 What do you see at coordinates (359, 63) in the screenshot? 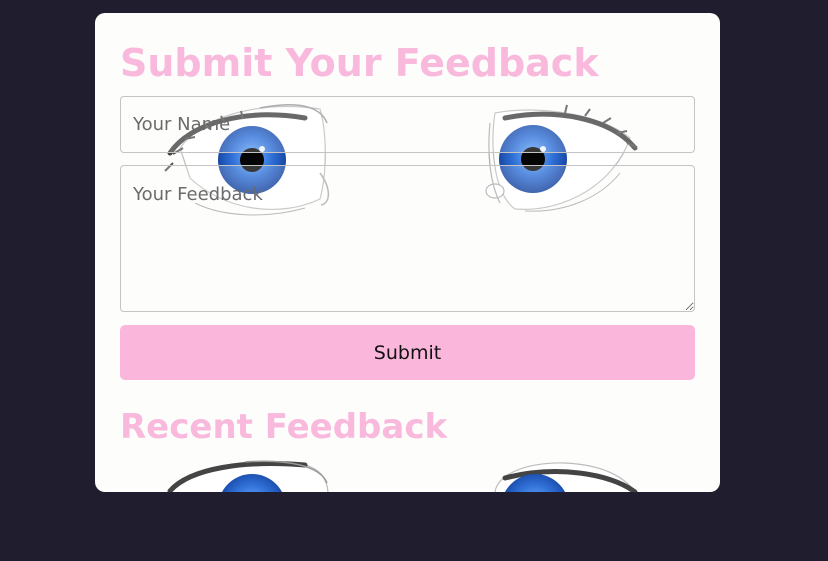
I see `page-title: Submit Your Feedback` at bounding box center [359, 63].